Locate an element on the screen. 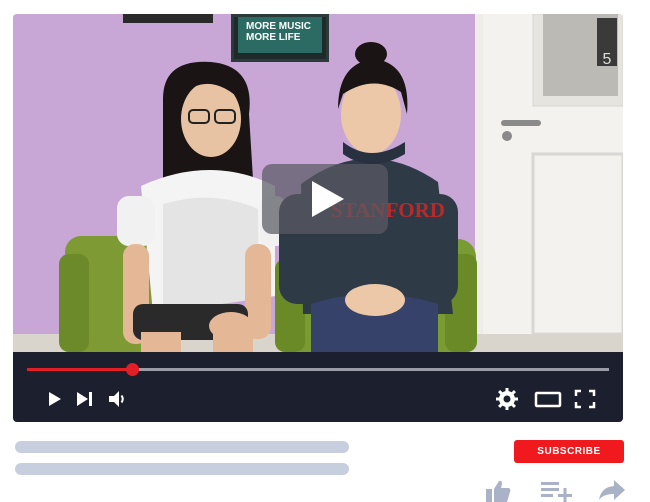 The width and height of the screenshot is (650, 502). wall-poster: MORE MUSIC MORE LIFE is located at coordinates (280, 38).